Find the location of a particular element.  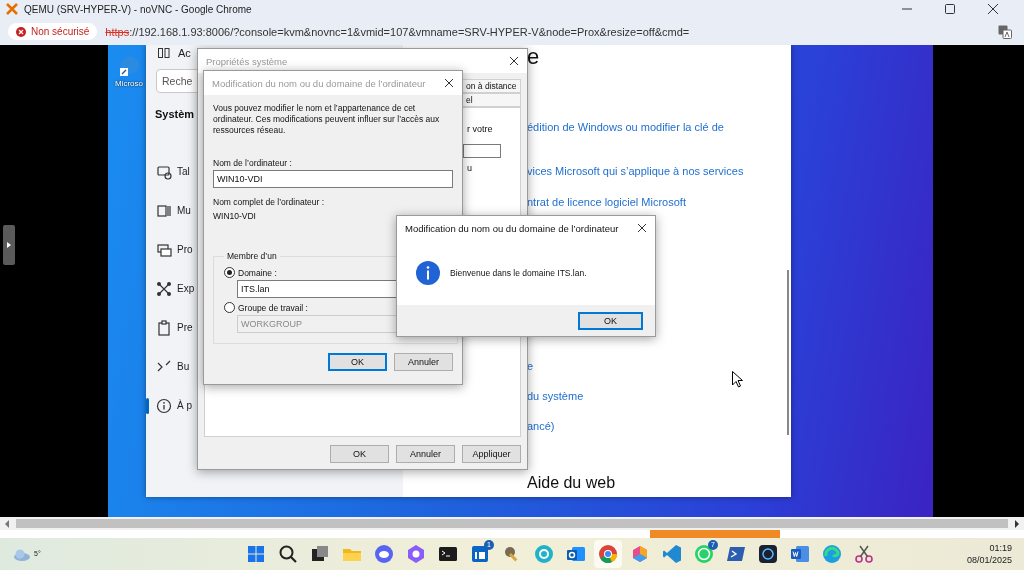

window-title: QEMU (SRV-HYPER-V) - noVNC - Google Chrome is located at coordinates (138, 9).